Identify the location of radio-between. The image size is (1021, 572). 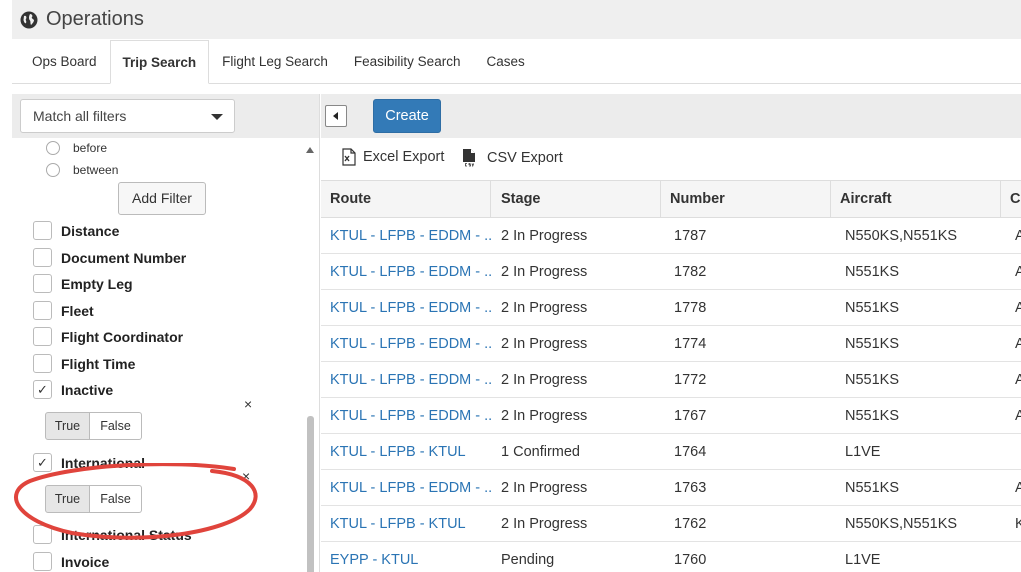
(53, 170).